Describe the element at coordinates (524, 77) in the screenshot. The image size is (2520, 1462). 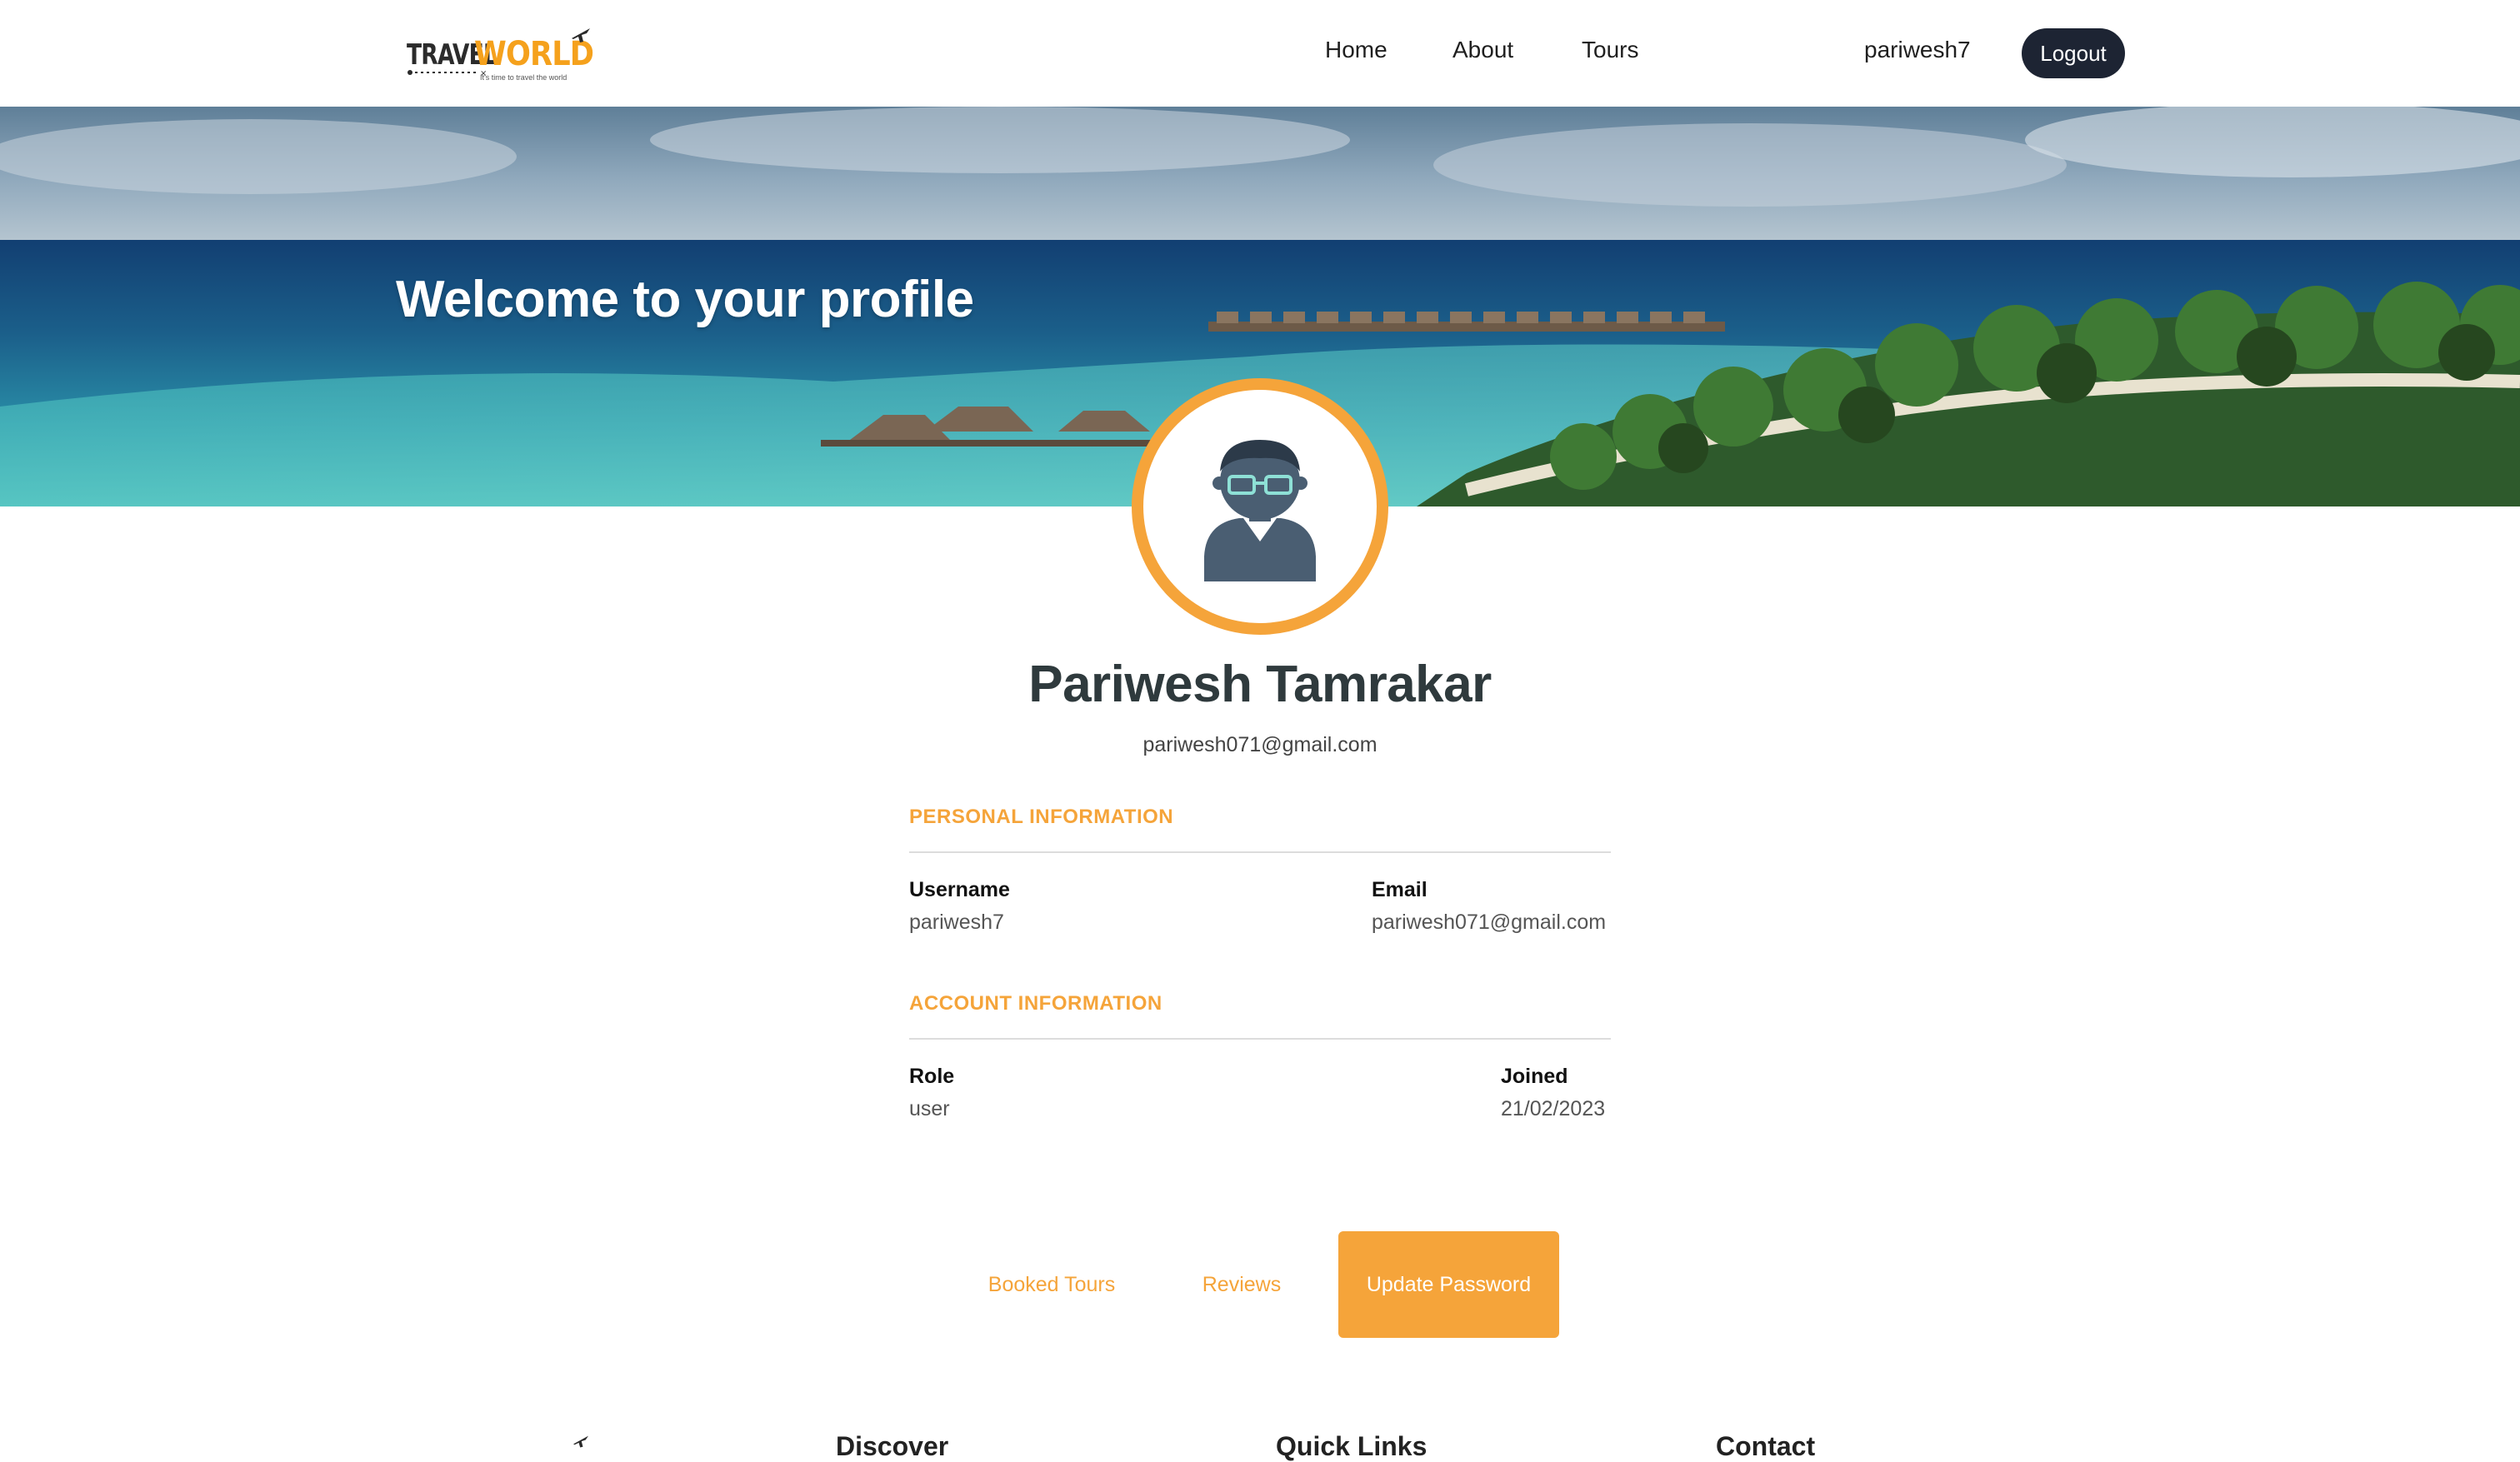
I see `logo-tagline: It's time to travel the world` at that location.